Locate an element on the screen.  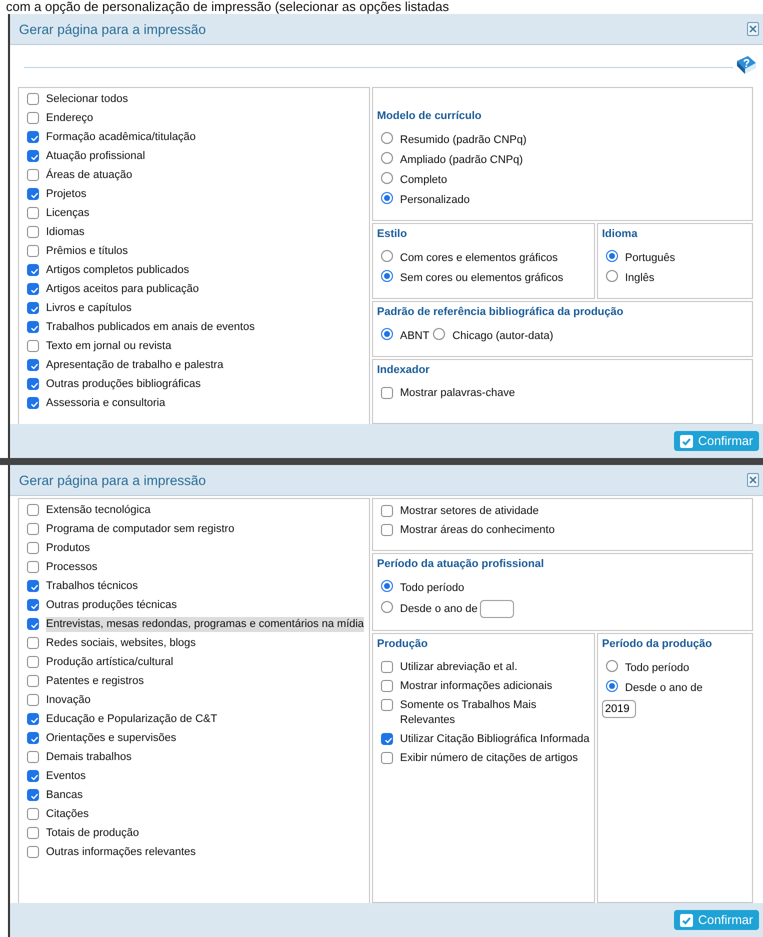
checkbox-label: Livros e capítulos is located at coordinates (89, 308).